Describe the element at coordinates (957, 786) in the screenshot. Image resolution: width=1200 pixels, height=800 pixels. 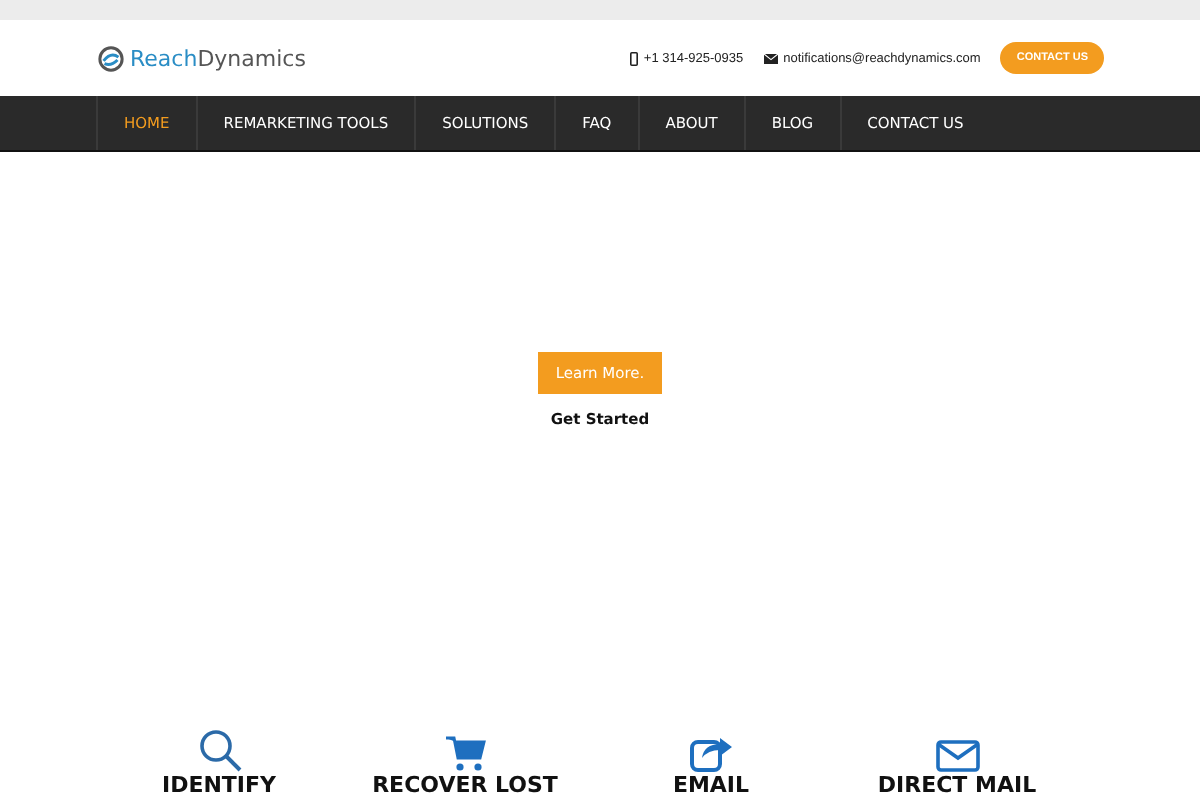
I see `feature-title: DIRECT MAIL` at that location.